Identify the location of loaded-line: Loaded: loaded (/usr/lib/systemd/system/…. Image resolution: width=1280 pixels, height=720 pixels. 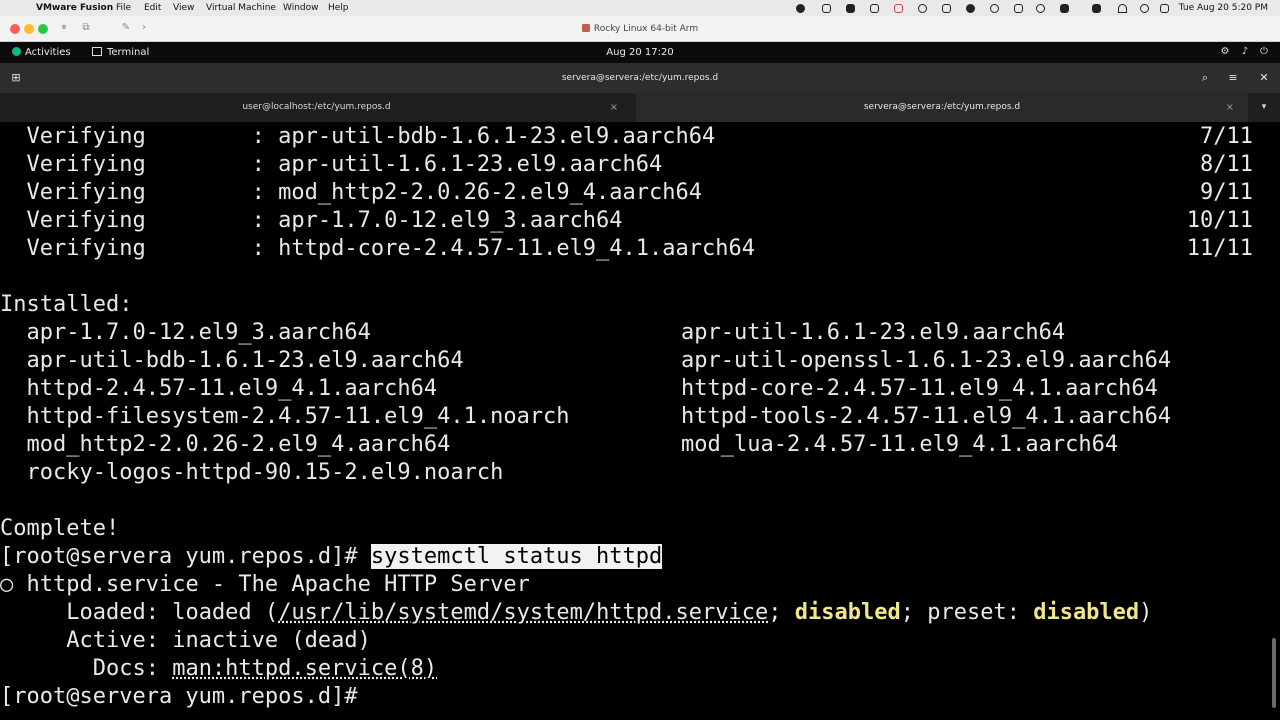
(609, 612).